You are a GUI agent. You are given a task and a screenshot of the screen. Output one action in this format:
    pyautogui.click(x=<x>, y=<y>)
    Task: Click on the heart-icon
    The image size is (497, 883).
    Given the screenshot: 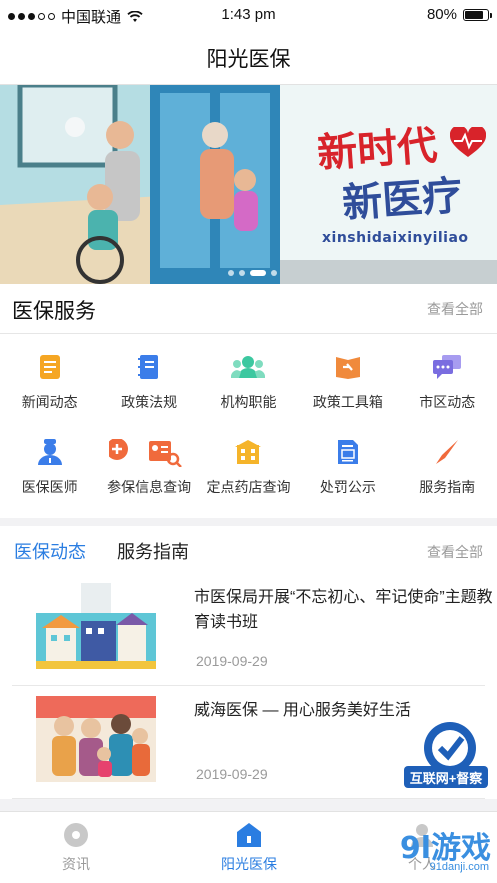 What is the action you would take?
    pyautogui.click(x=468, y=142)
    